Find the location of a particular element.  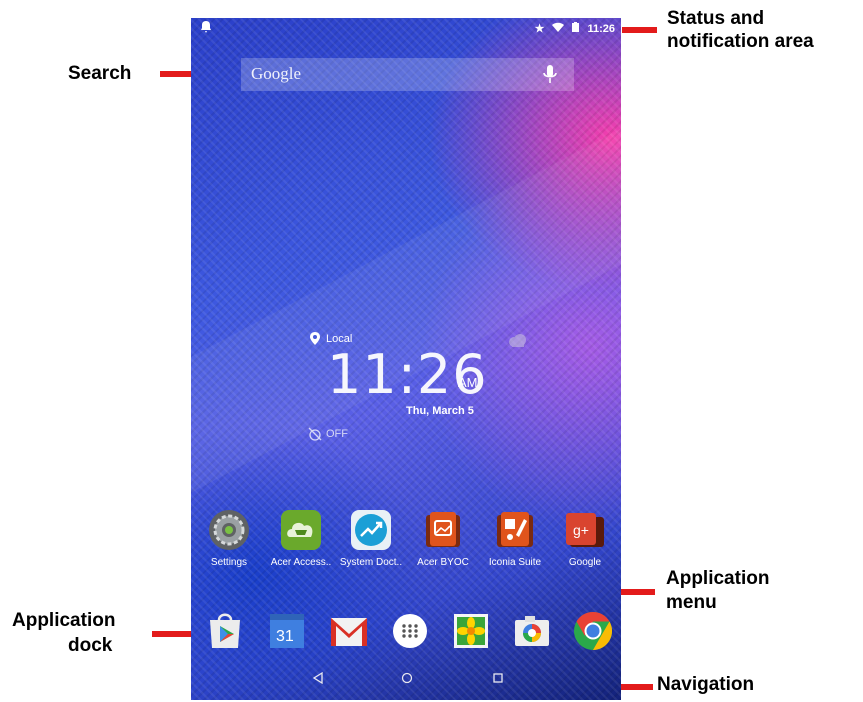

wifi-icon is located at coordinates (558, 28).